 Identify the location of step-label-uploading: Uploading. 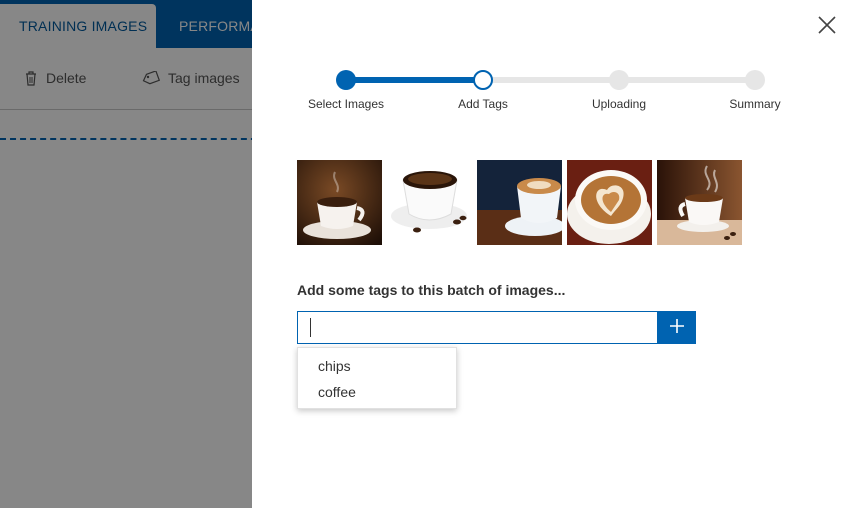
(619, 104).